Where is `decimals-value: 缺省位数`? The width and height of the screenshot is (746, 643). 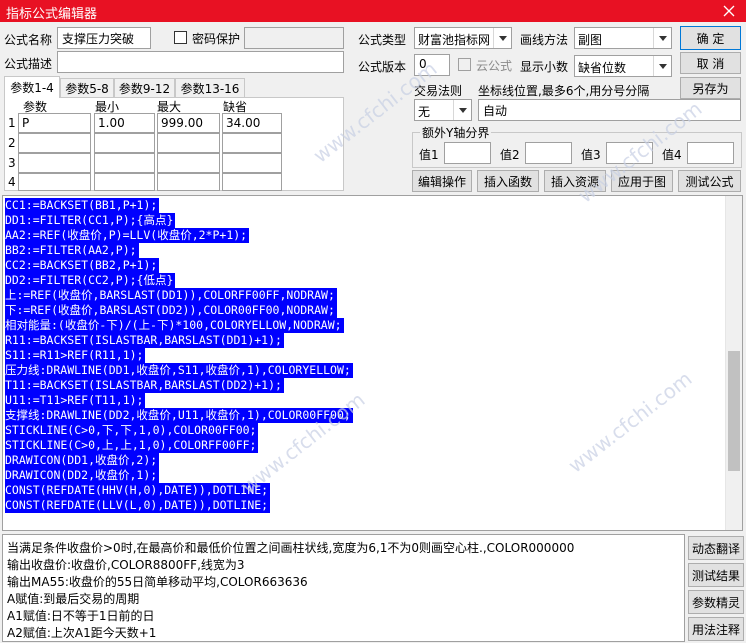 decimals-value: 缺省位数 is located at coordinates (602, 68).